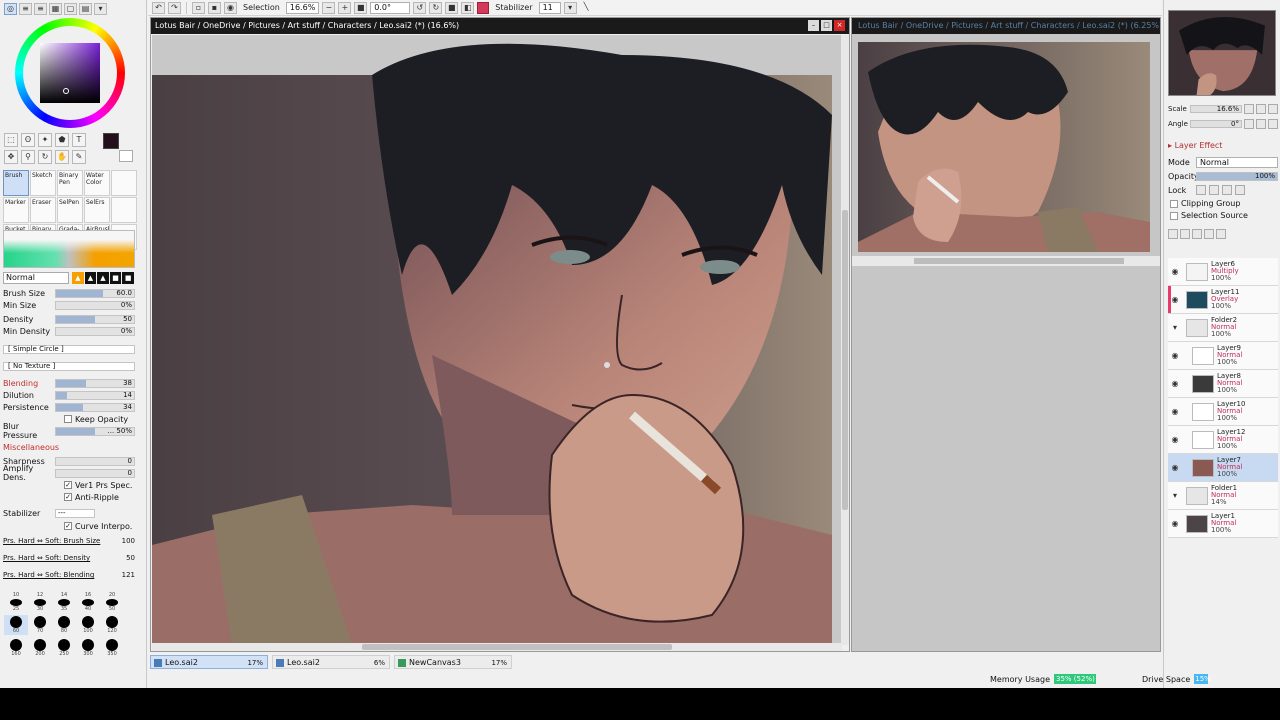 Image resolution: width=1280 pixels, height=720 pixels. I want to click on layer-row: ◉ Layer7 Normal 100%, so click(1223, 468).